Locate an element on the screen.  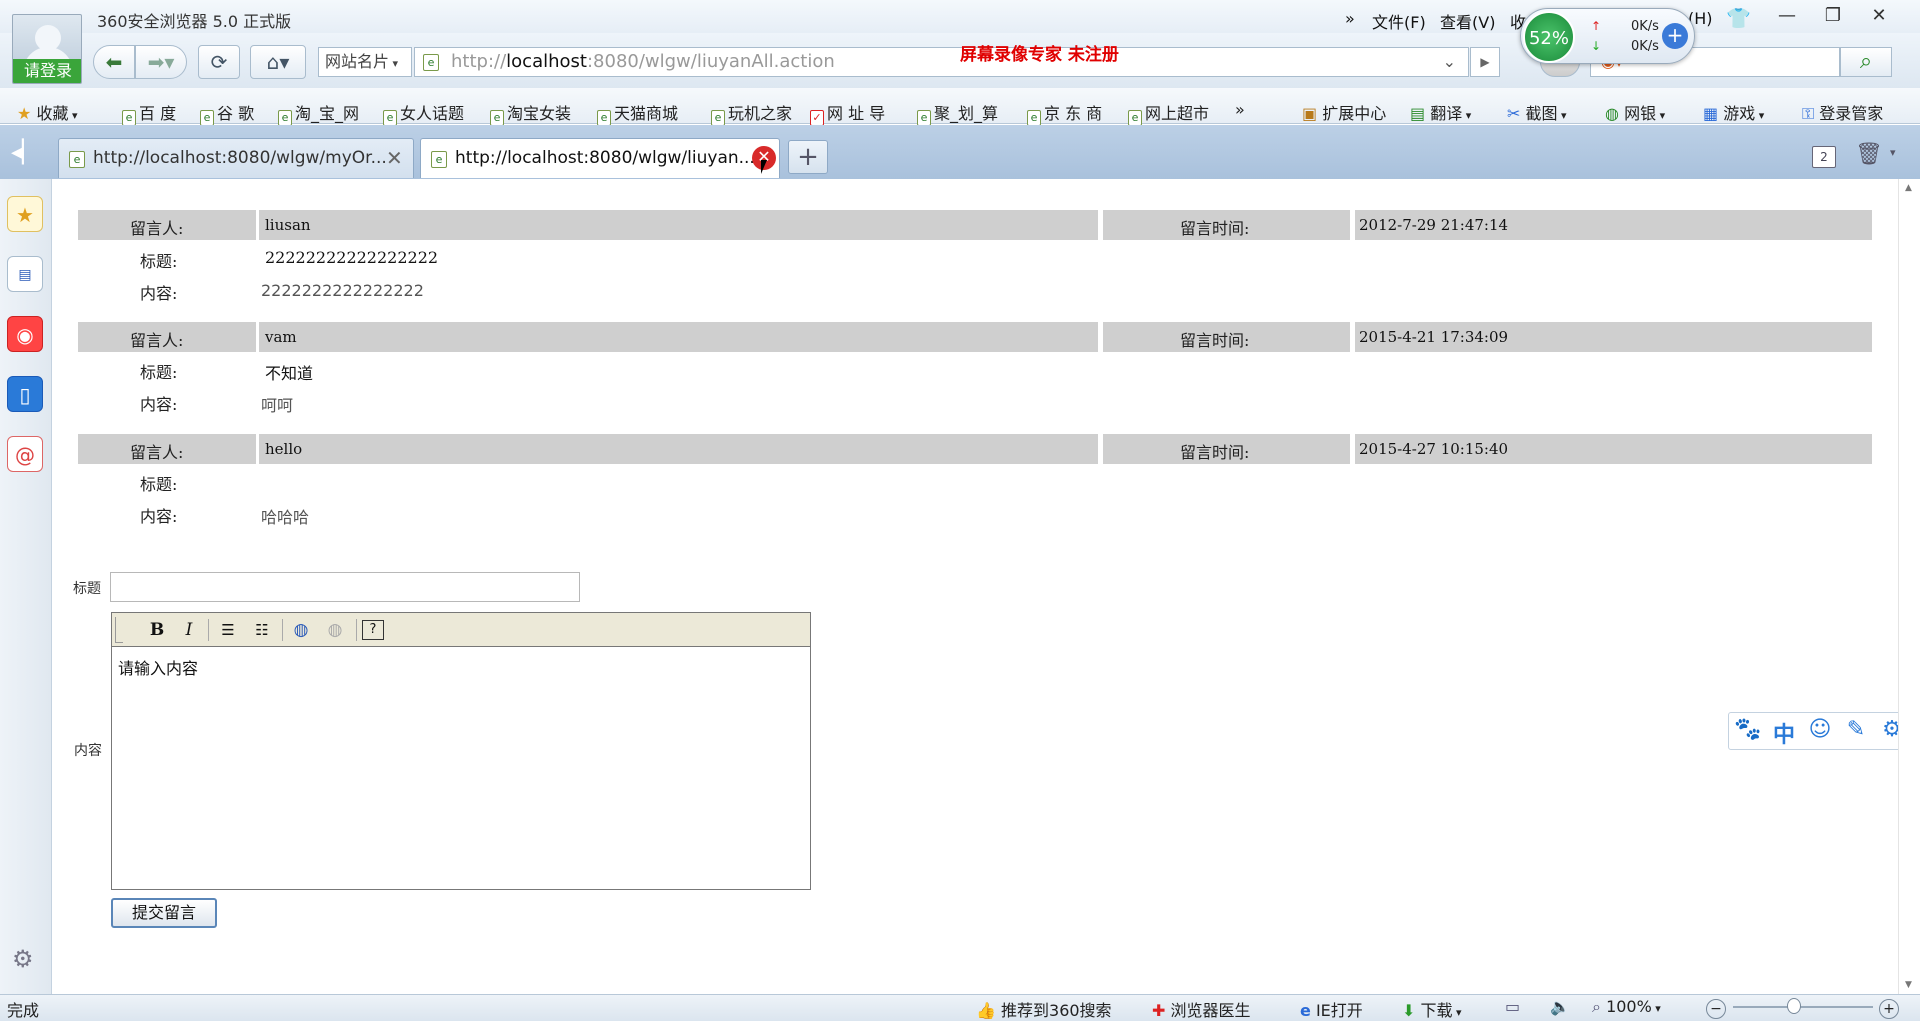
bookmark-item: e 玩机之家 is located at coordinates (751, 113).